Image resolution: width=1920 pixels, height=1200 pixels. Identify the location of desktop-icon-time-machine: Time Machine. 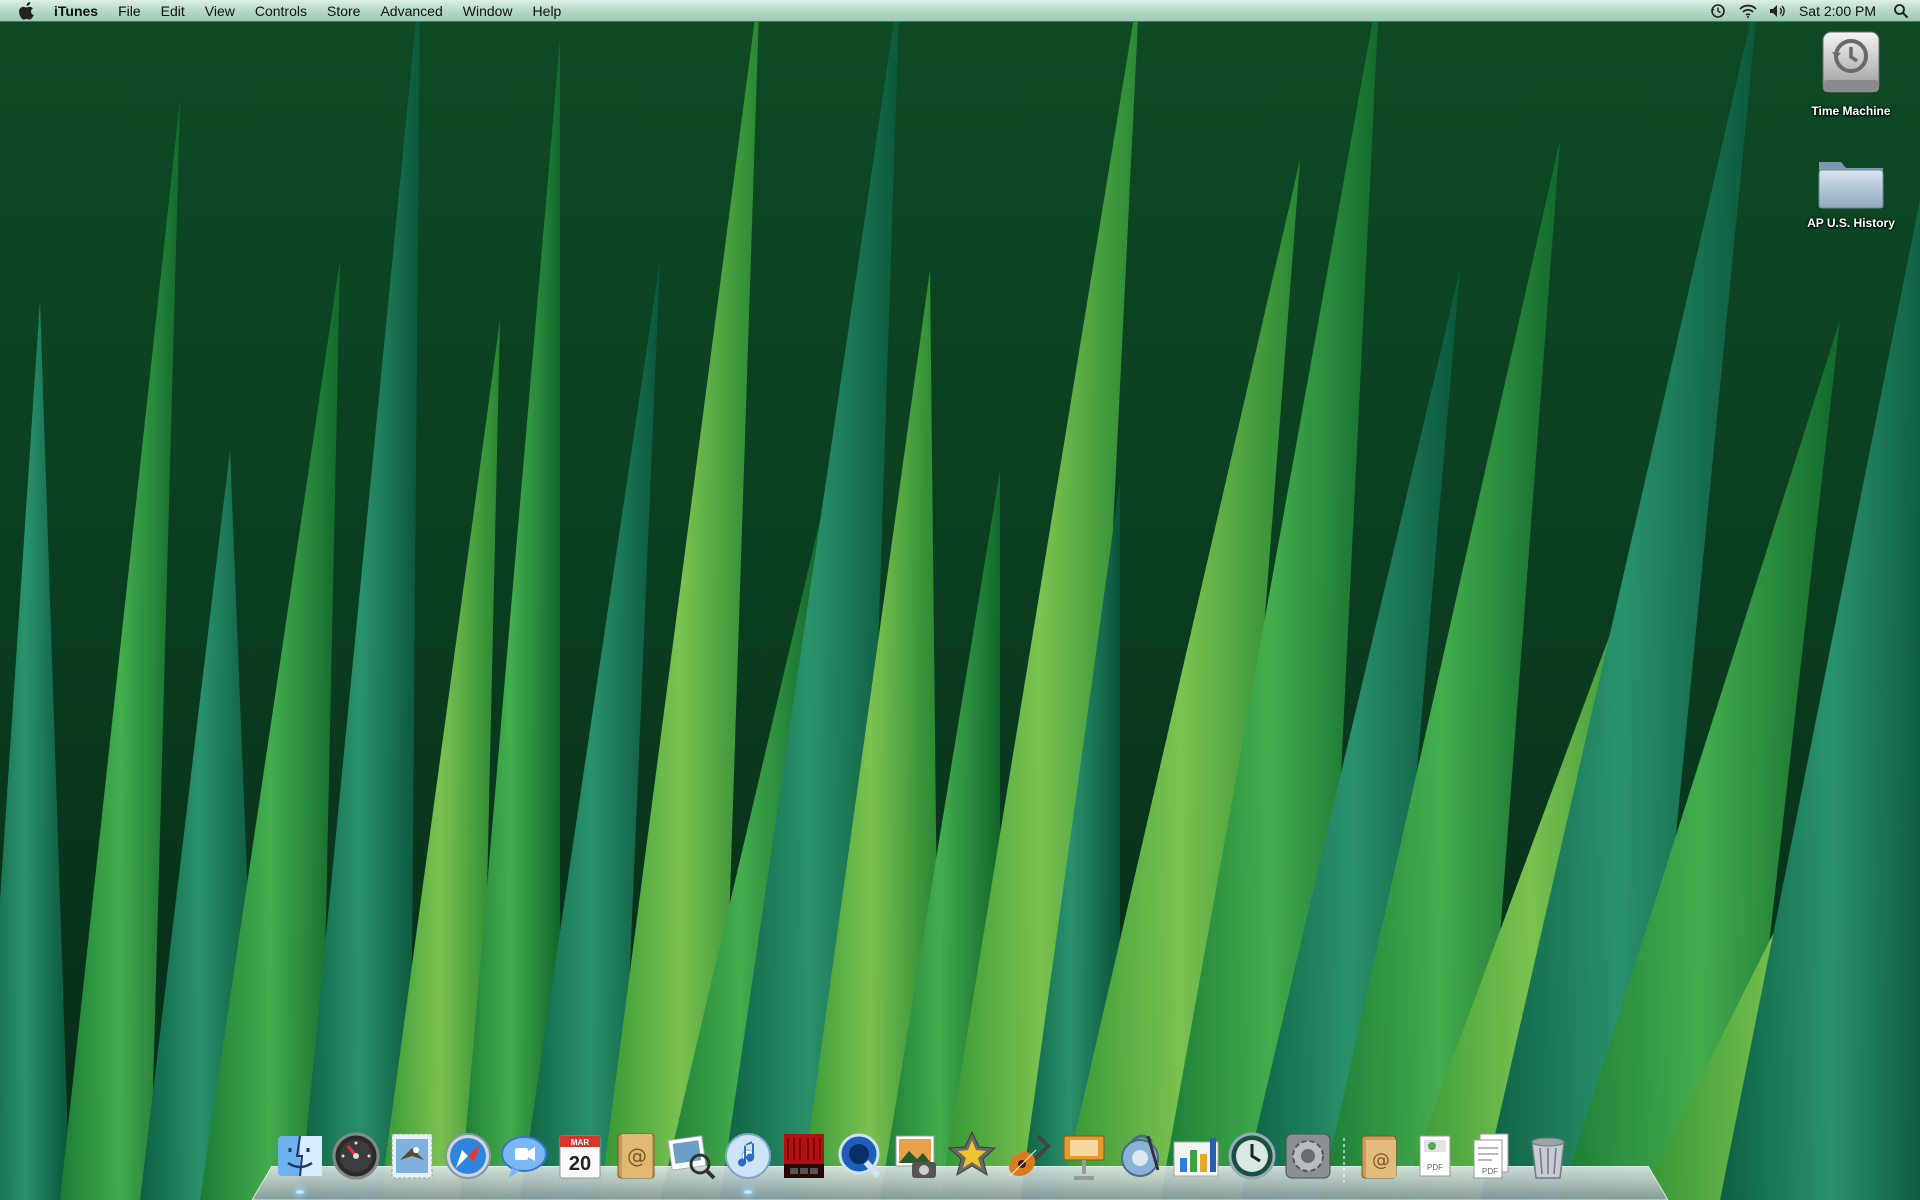
(1851, 74).